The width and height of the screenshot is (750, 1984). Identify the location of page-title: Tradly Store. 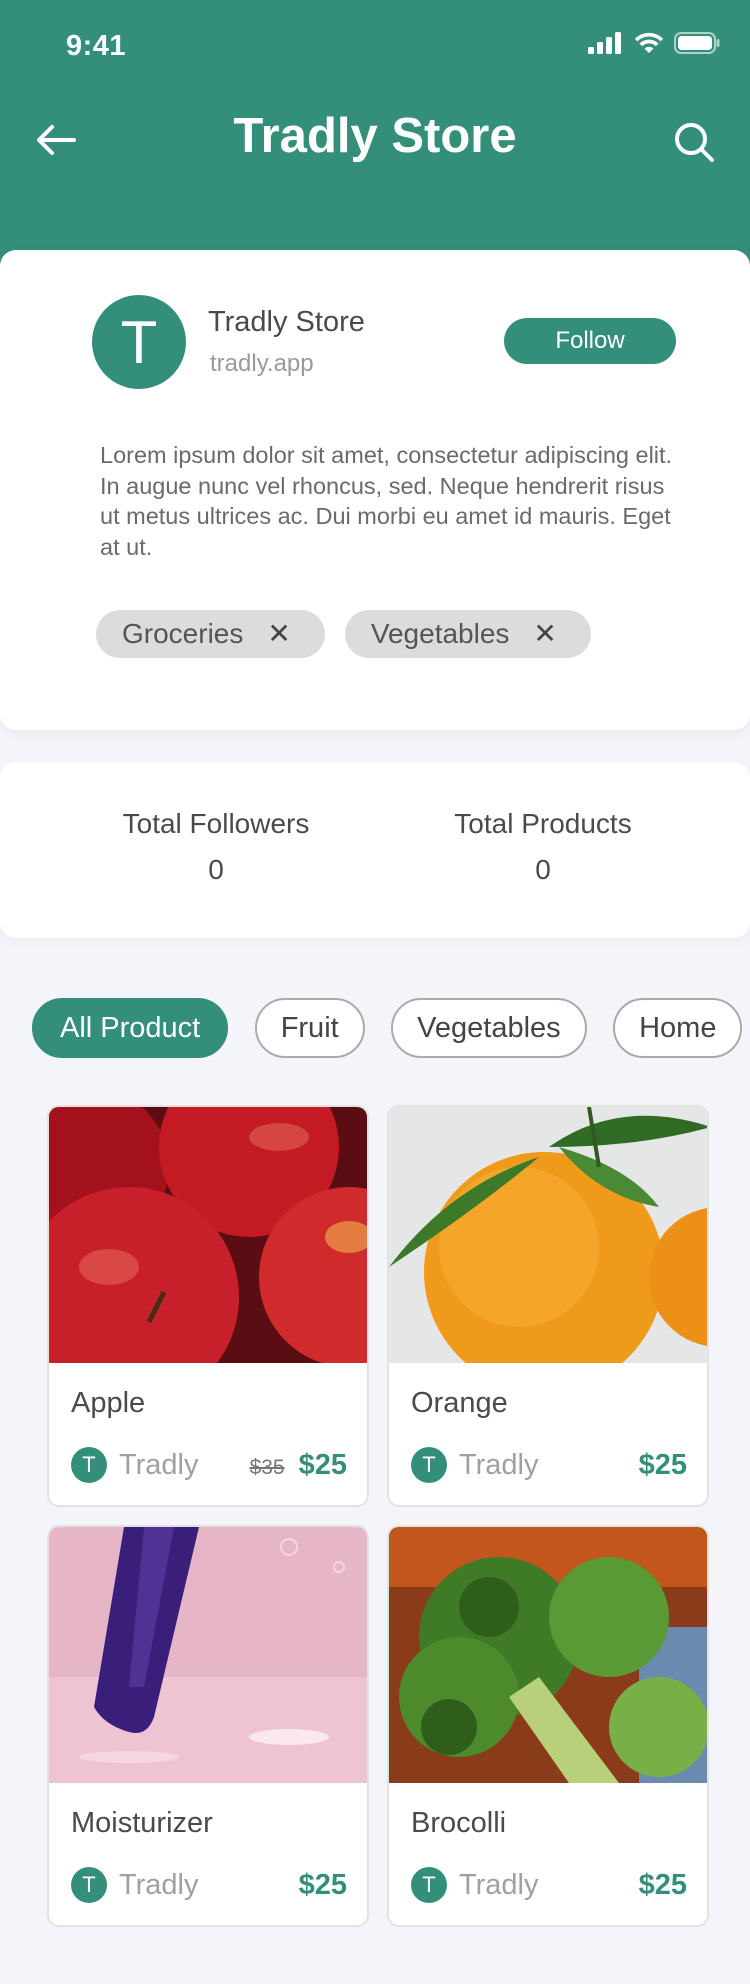
(375, 136).